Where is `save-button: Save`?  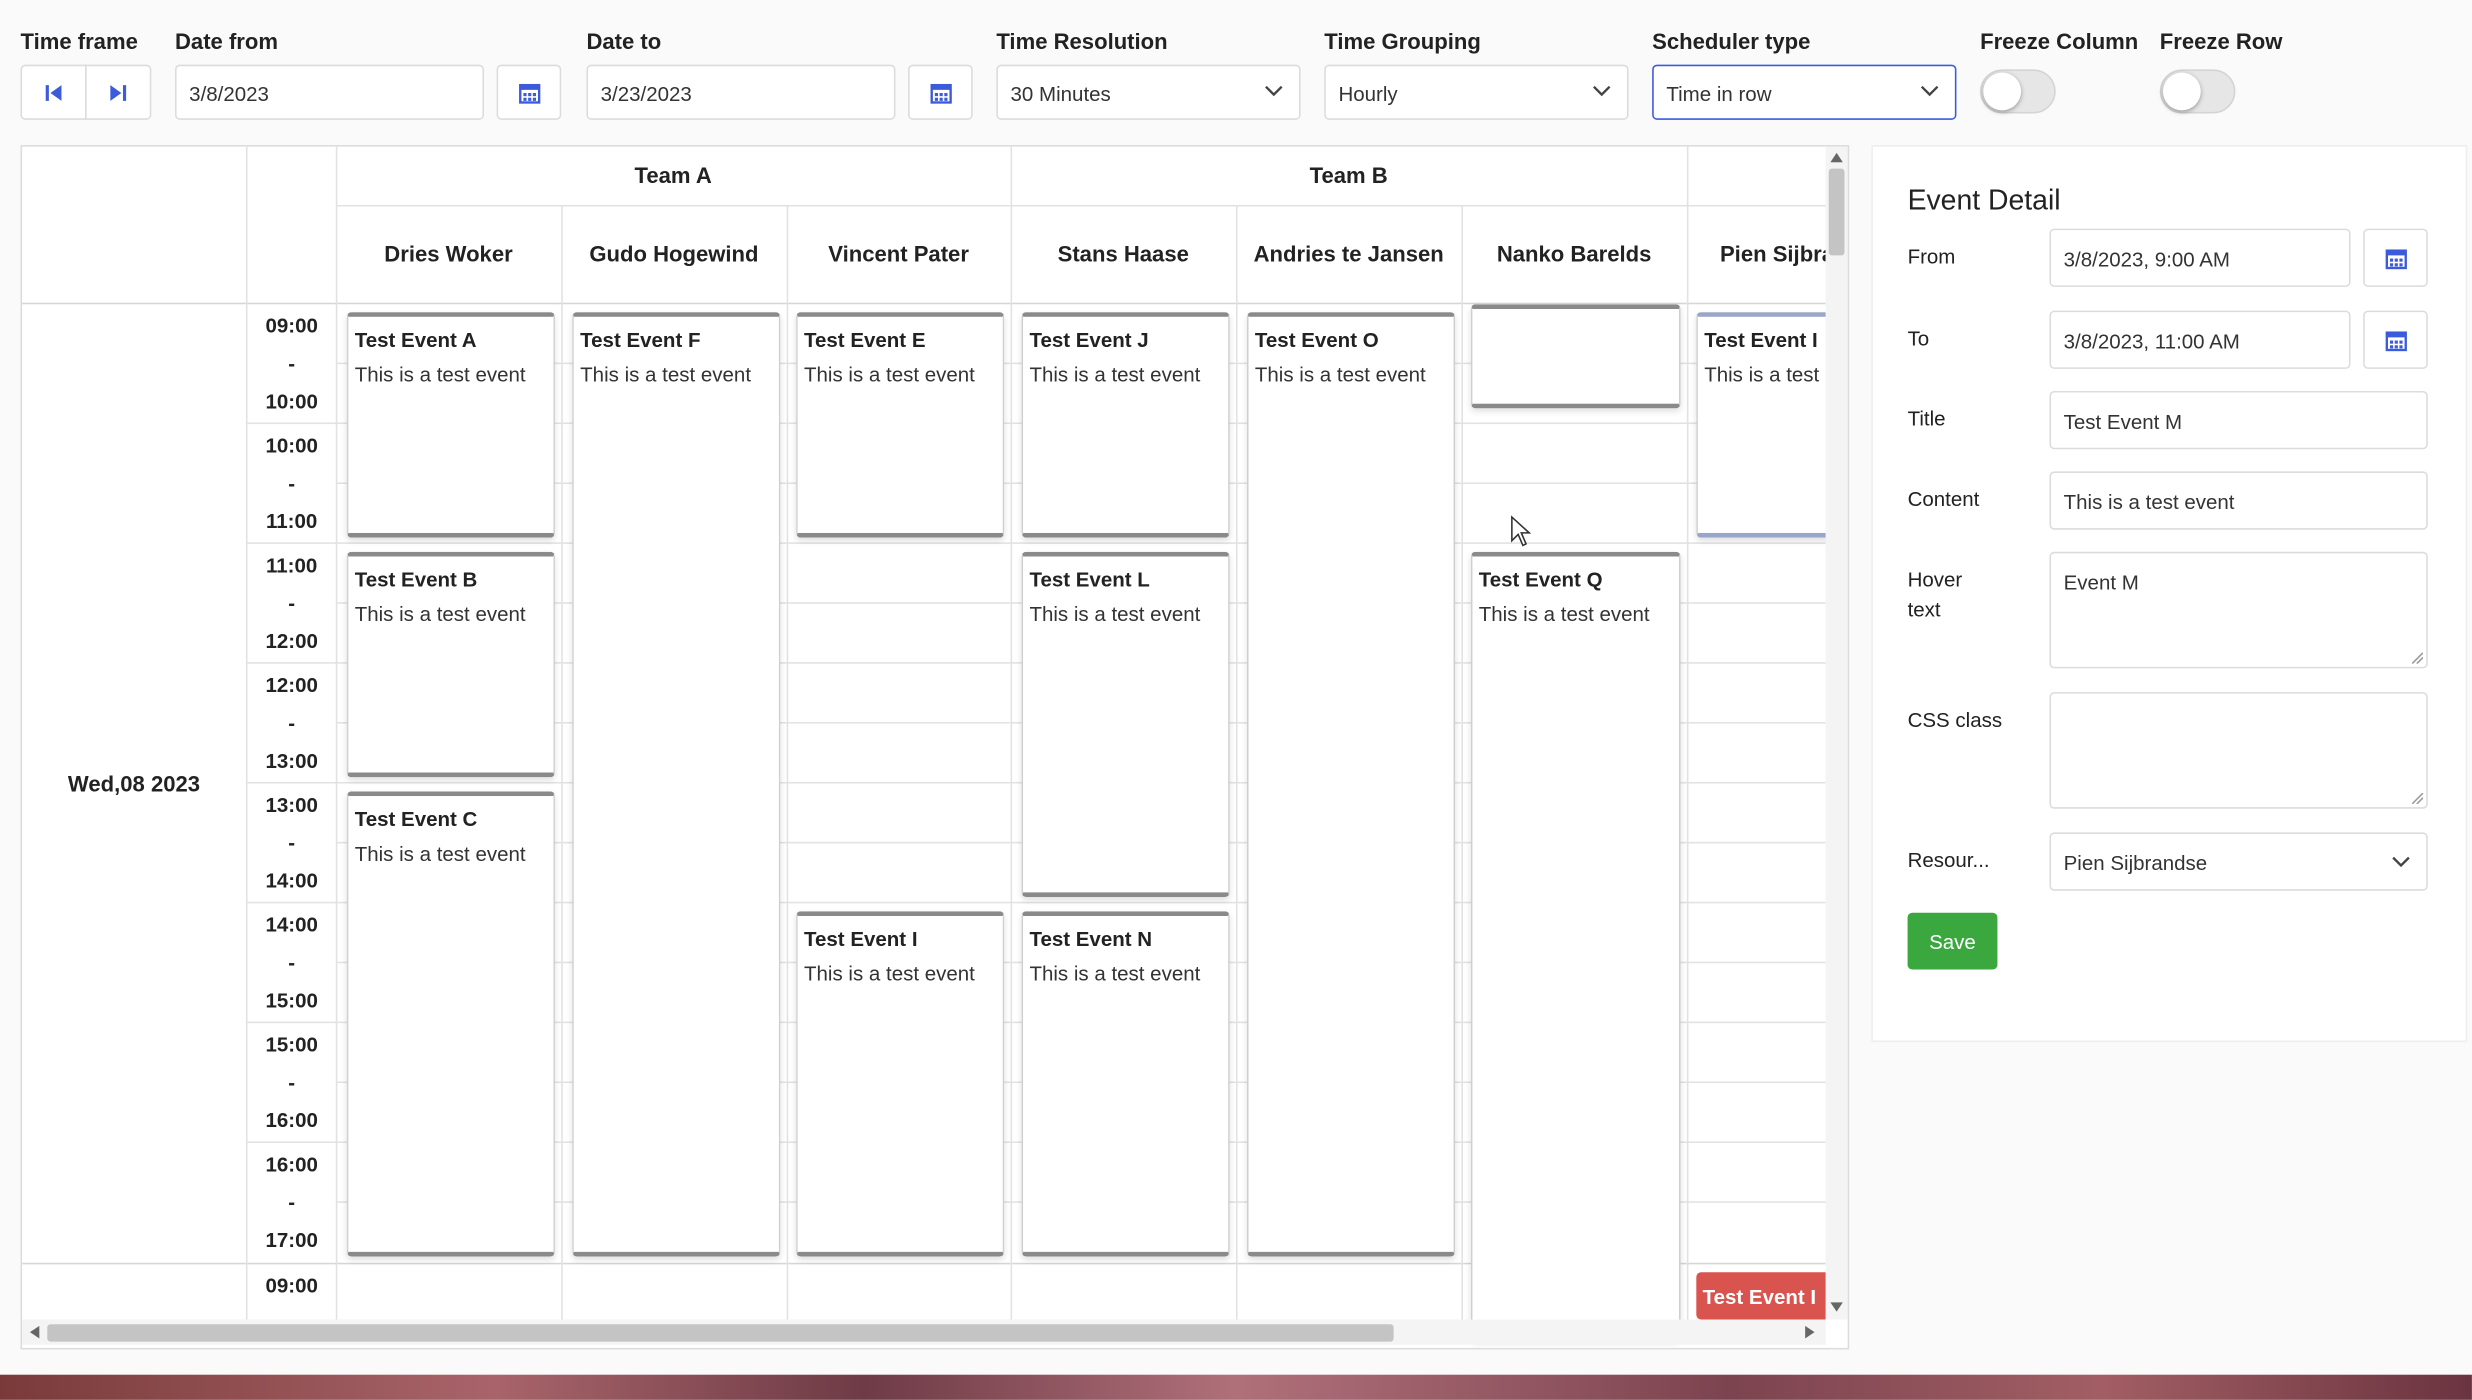 save-button: Save is located at coordinates (1952, 941).